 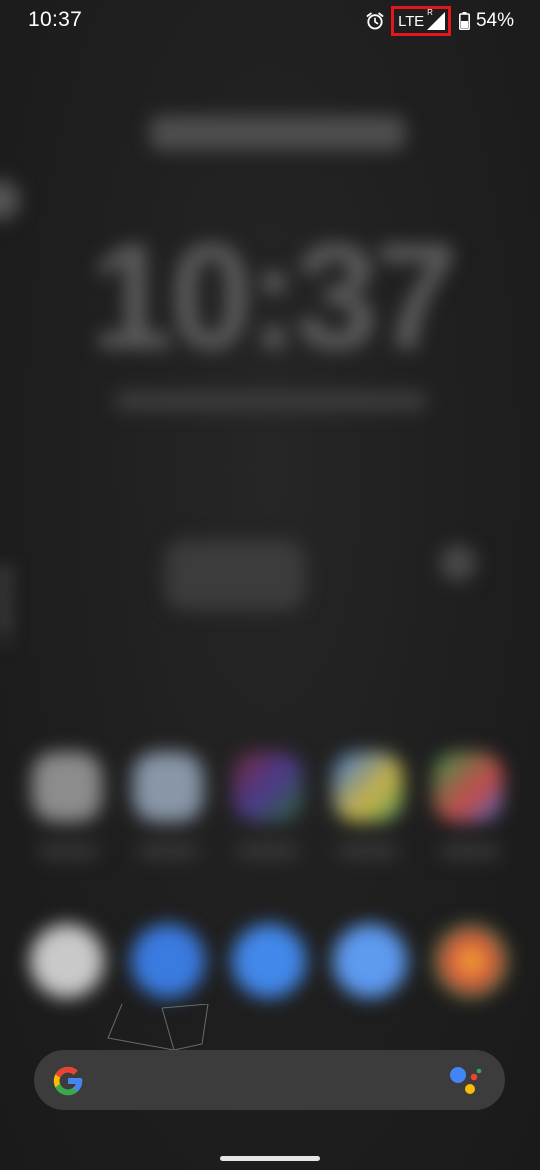 I want to click on alarm-icon, so click(x=375, y=21).